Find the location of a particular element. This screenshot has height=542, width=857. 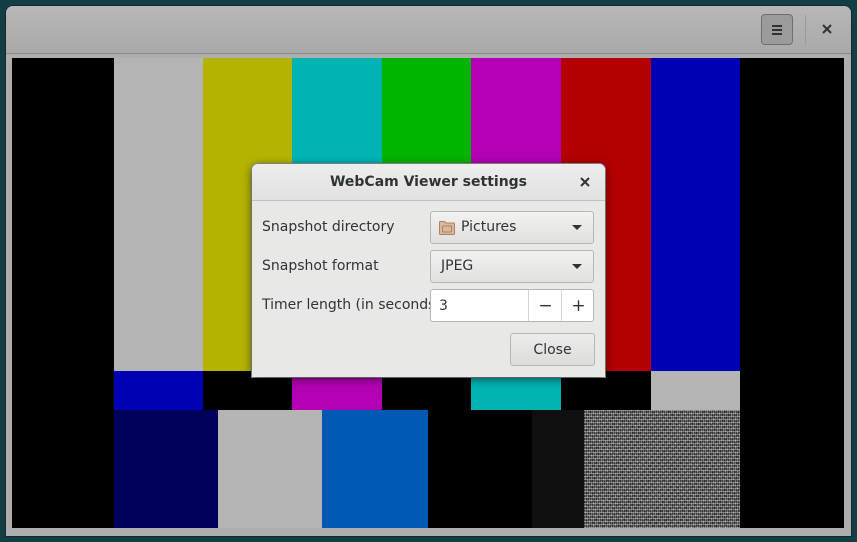

snapshot-directory-combo: Pictures is located at coordinates (512, 227).